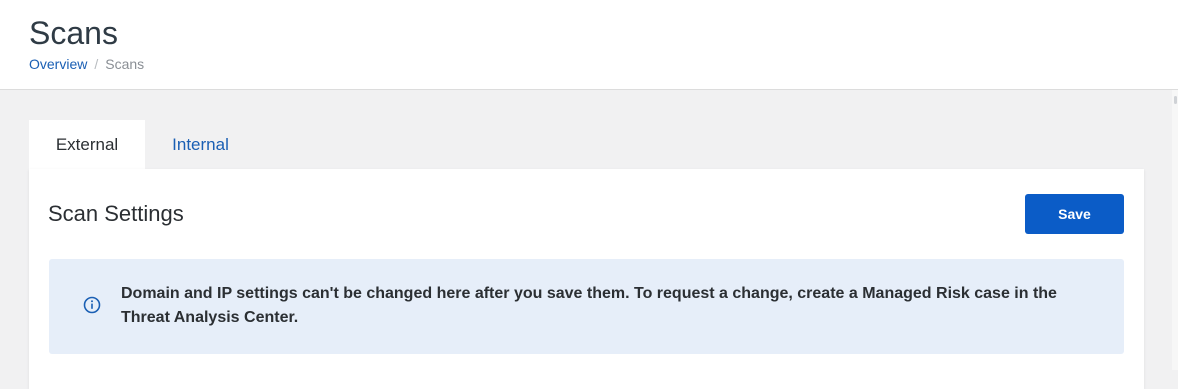  Describe the element at coordinates (116, 213) in the screenshot. I see `card-title: Scan Settings` at that location.